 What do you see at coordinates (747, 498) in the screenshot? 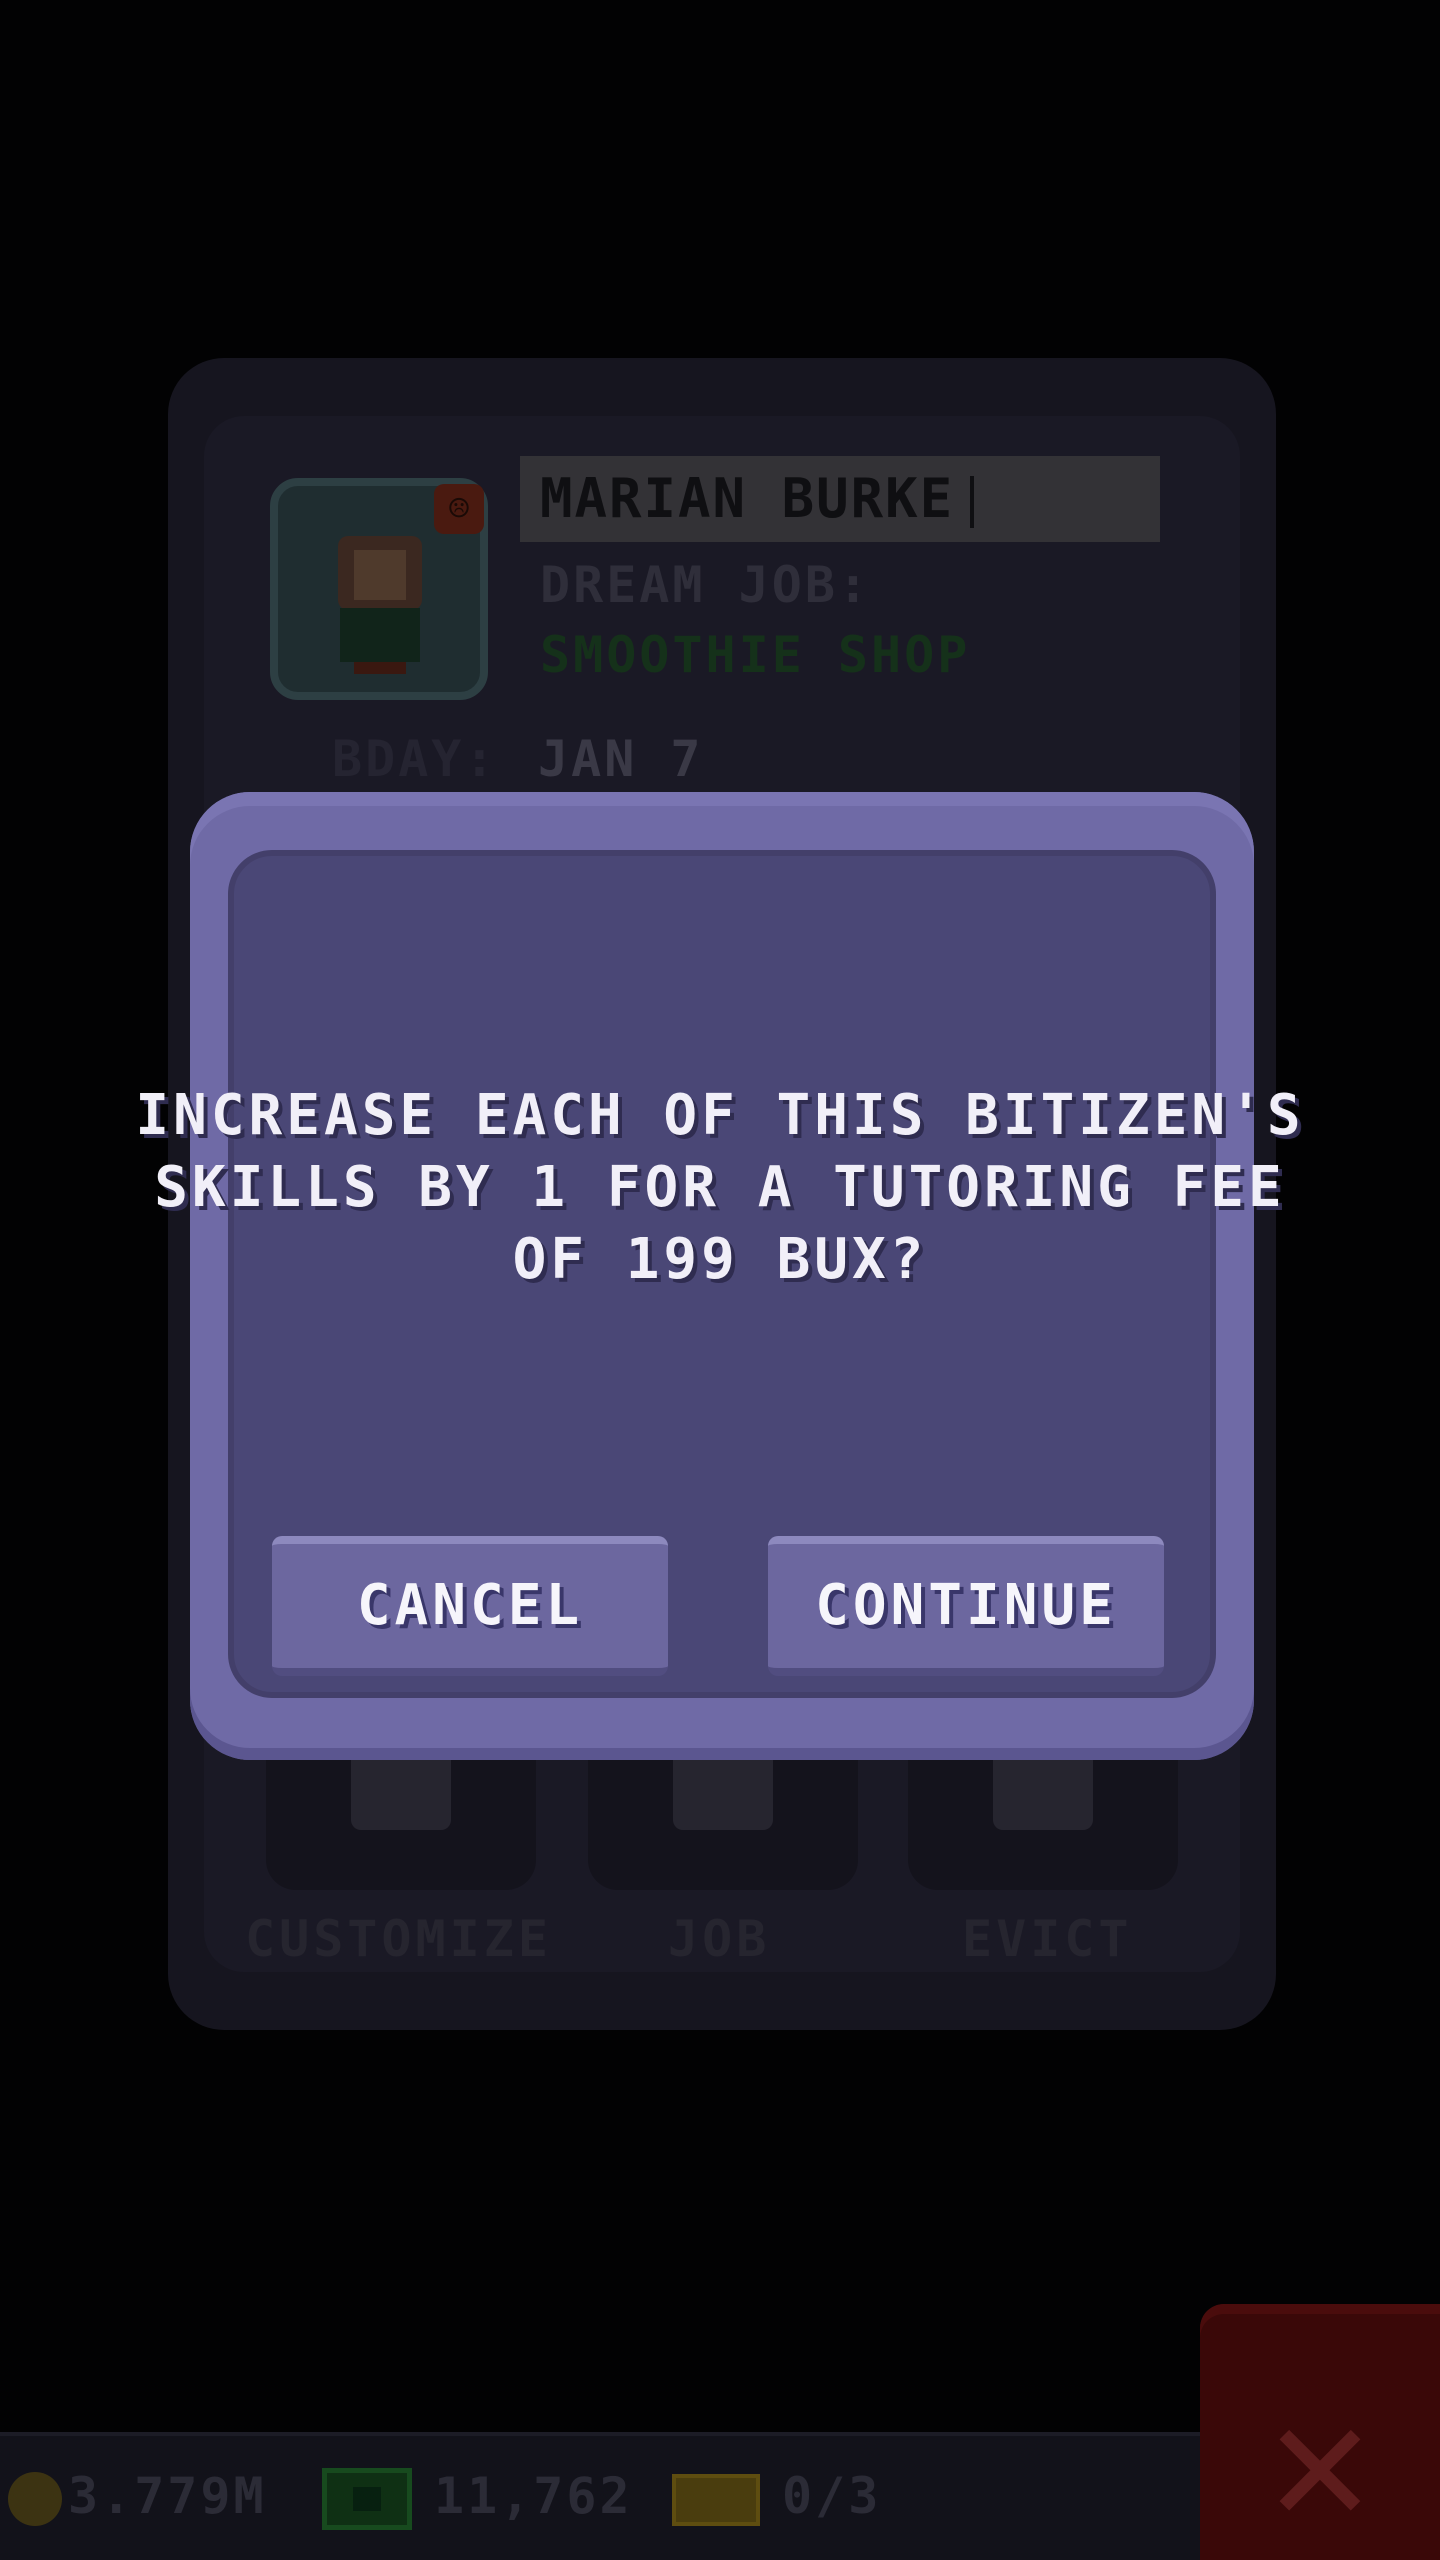
I see `bitizen-name-text: MARIAN BURKE` at bounding box center [747, 498].